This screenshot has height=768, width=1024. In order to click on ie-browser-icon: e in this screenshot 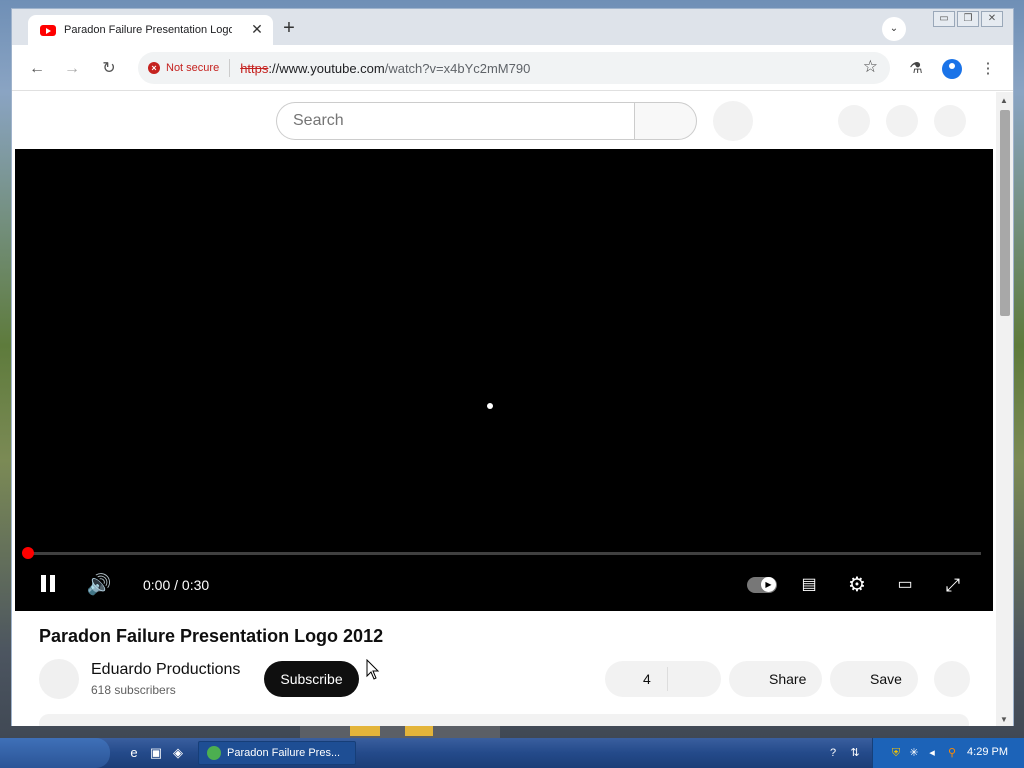, I will do `click(134, 753)`.